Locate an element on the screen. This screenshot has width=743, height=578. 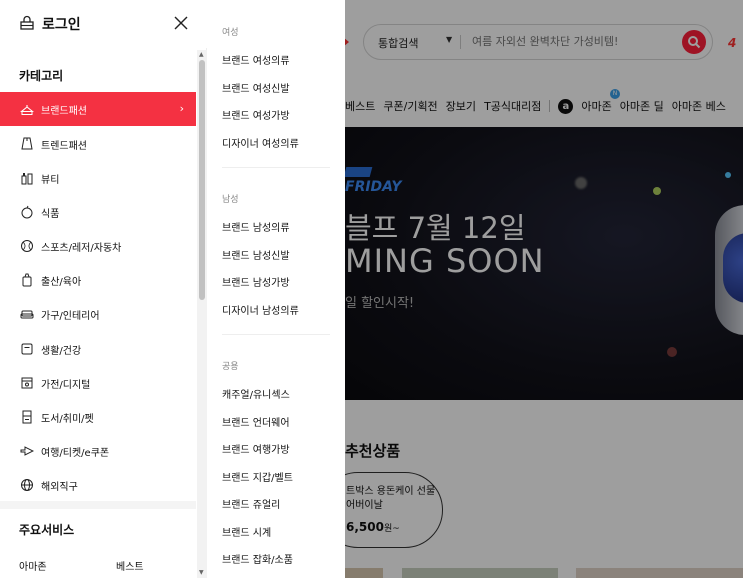
banner-subtitle: 일 할인시작! is located at coordinates (380, 303).